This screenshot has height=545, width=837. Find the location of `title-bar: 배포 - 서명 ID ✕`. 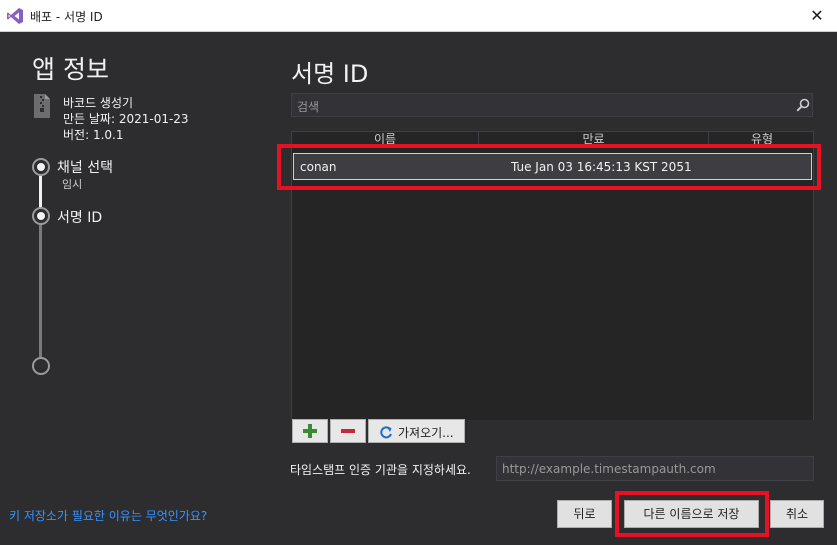

title-bar: 배포 - 서명 ID ✕ is located at coordinates (418, 16).